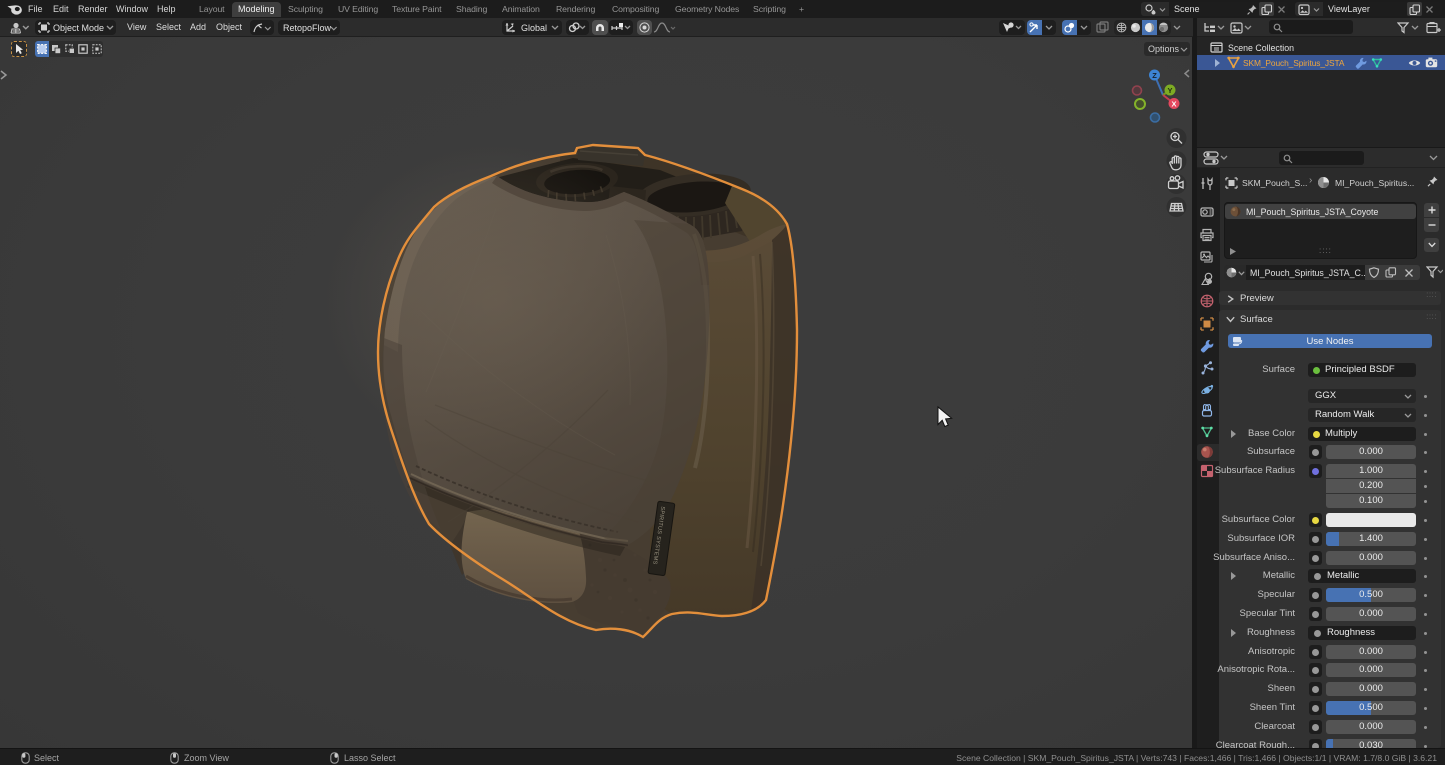  I want to click on svg-text: Y, so click(1169, 90).